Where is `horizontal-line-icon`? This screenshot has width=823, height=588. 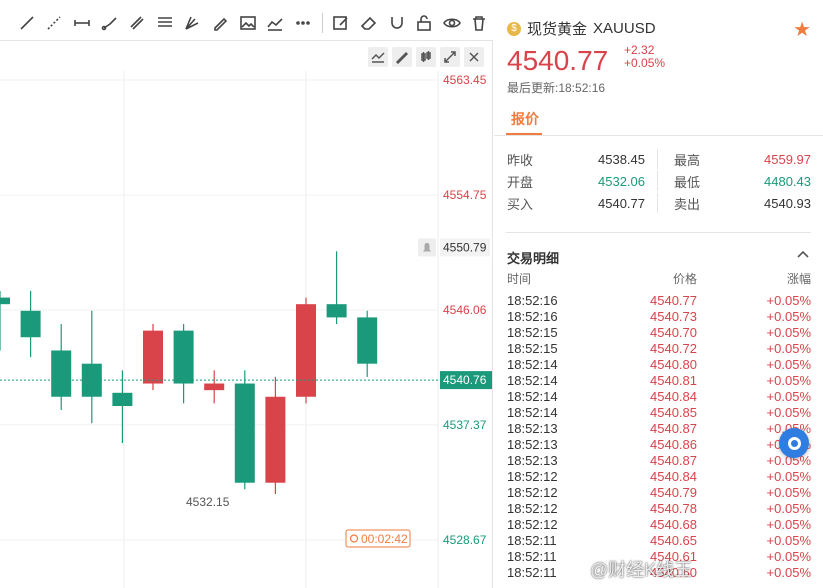
horizontal-line-icon is located at coordinates (82, 23).